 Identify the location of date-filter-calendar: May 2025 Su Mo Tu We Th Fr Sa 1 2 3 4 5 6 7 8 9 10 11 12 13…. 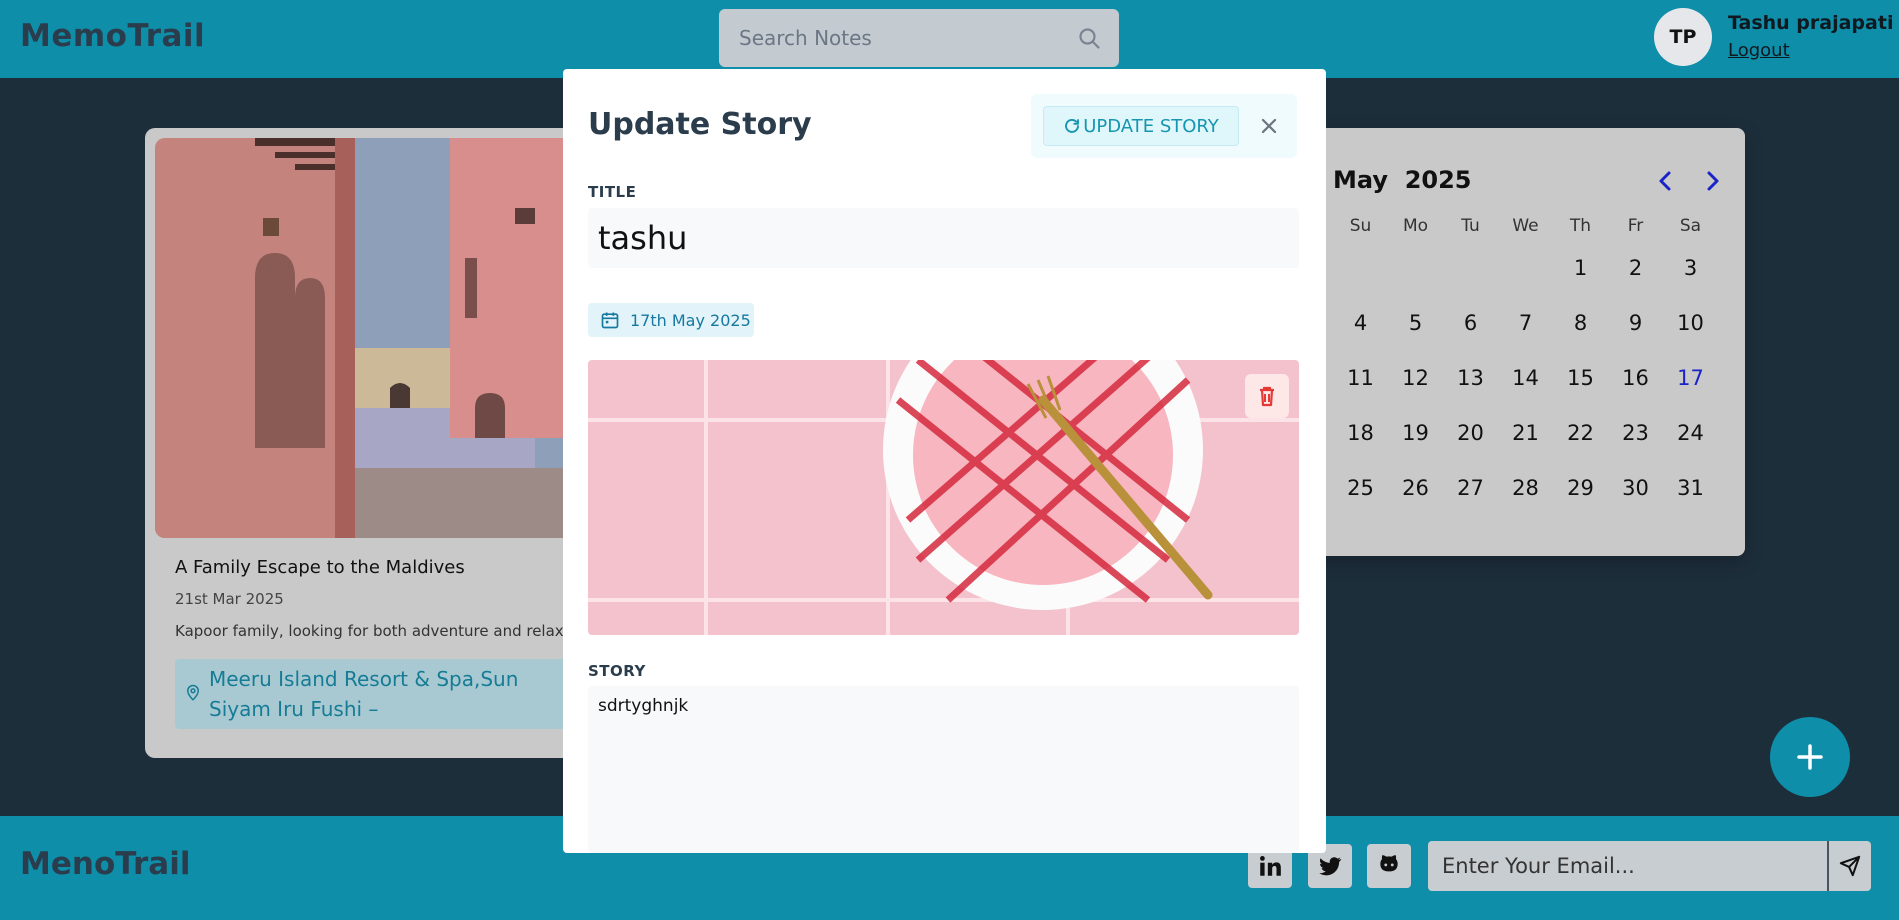
(1522, 342).